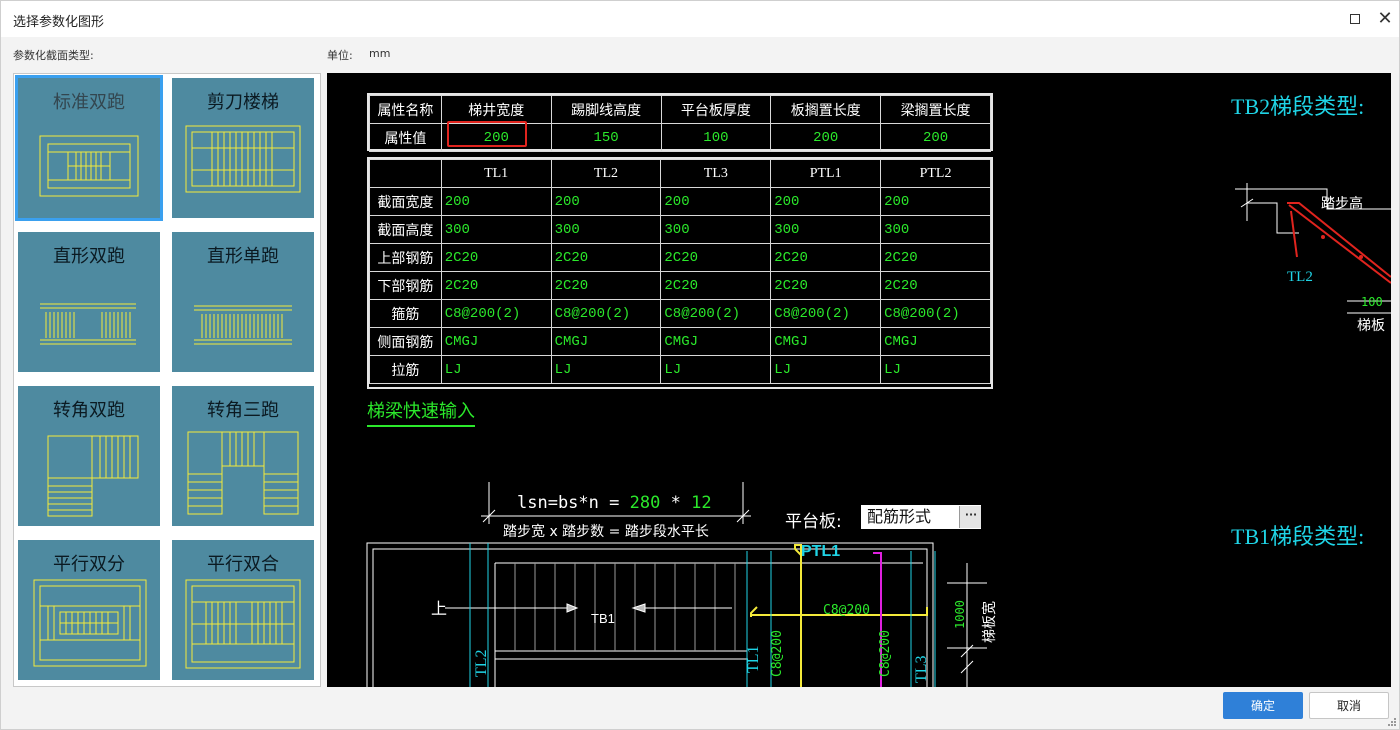 Image resolution: width=1400 pixels, height=730 pixels. I want to click on beam-row-label: 侧面钢筋, so click(405, 341).